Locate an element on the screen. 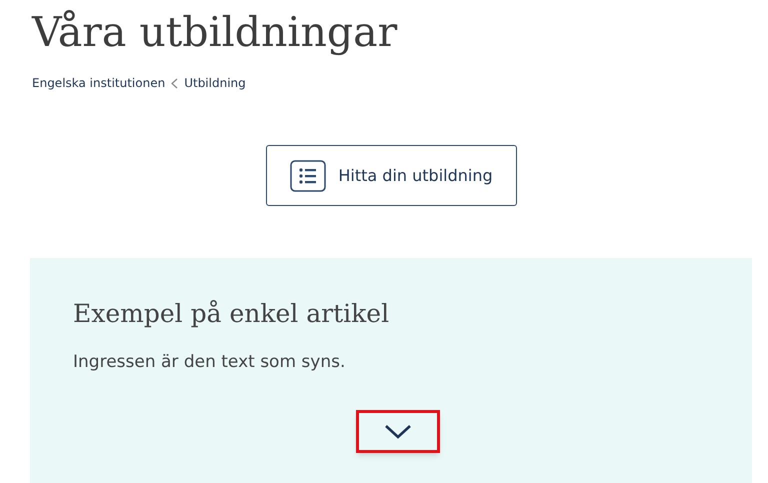  list-icon is located at coordinates (308, 176).